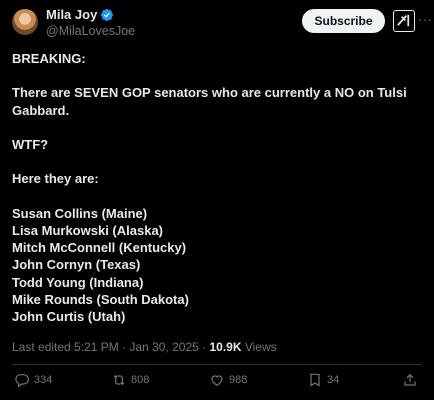 This screenshot has width=434, height=400. I want to click on views-count: 10.9K, so click(225, 347).